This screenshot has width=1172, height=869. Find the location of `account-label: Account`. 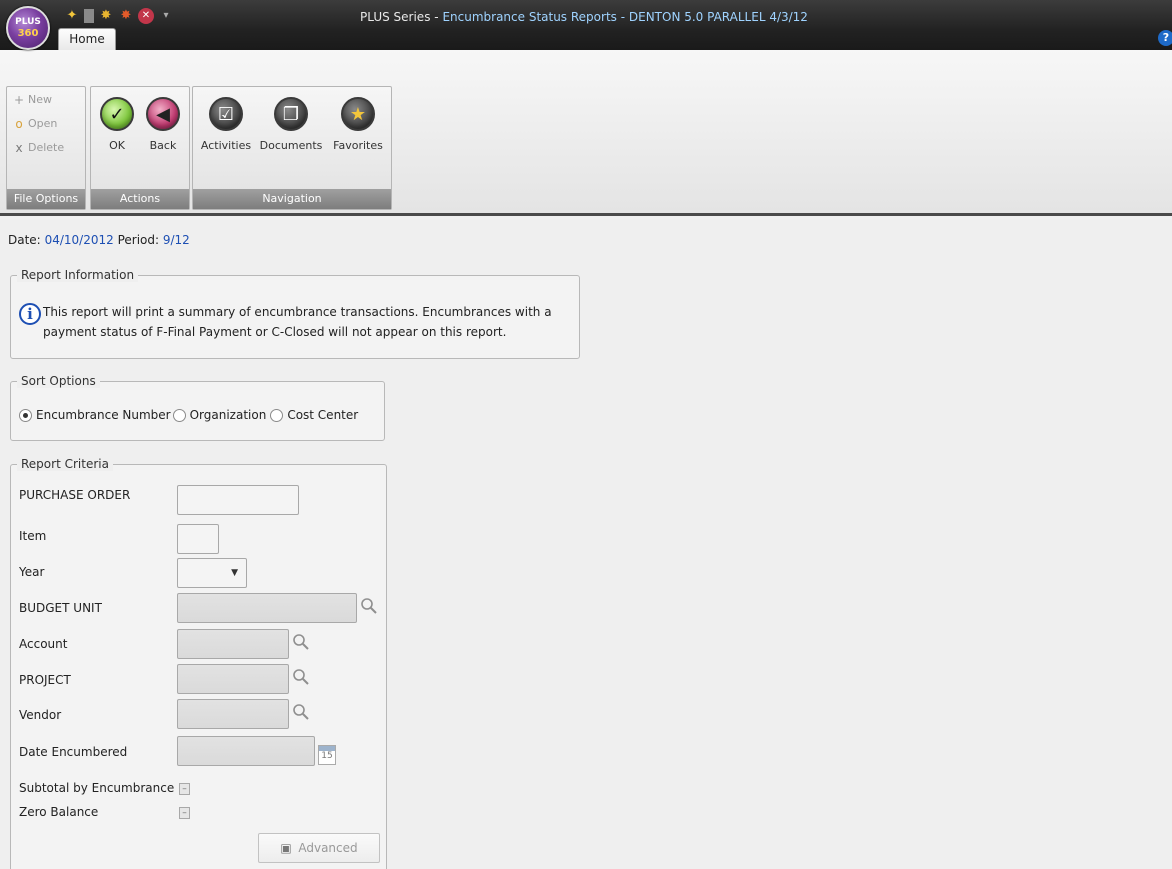

account-label: Account is located at coordinates (43, 644).